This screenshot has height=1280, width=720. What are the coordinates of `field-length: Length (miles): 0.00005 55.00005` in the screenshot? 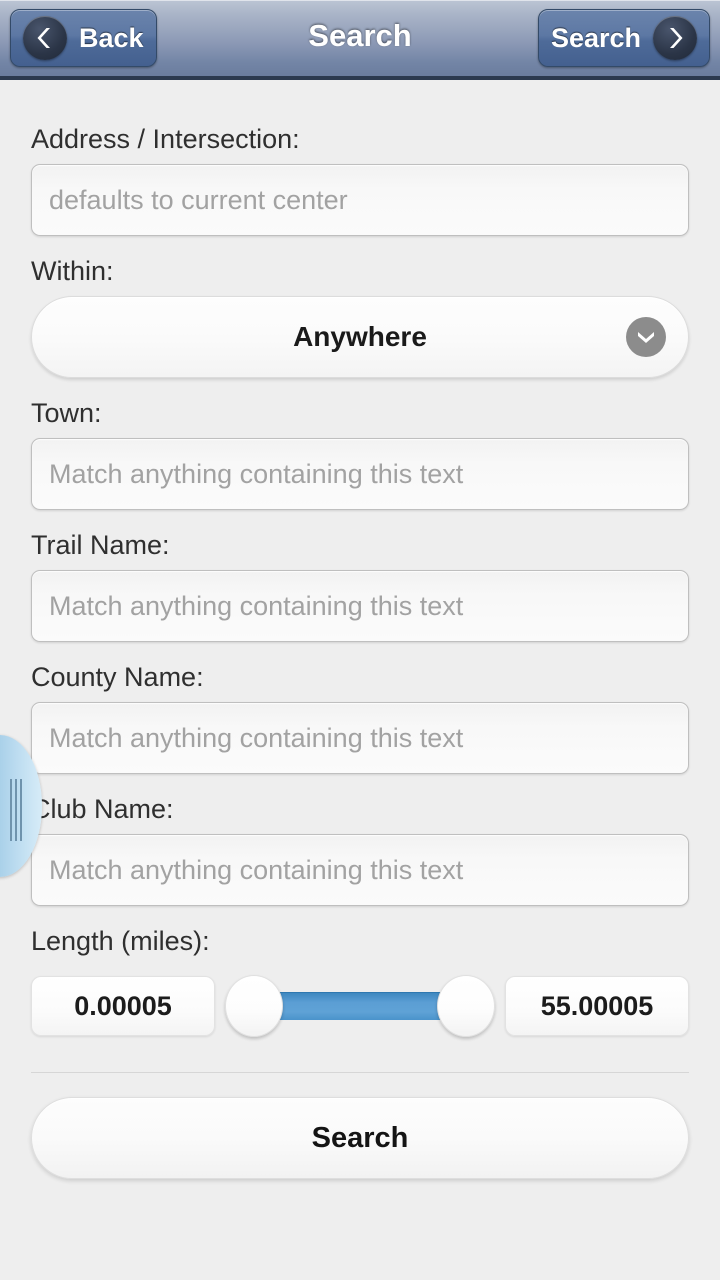 It's located at (360, 975).